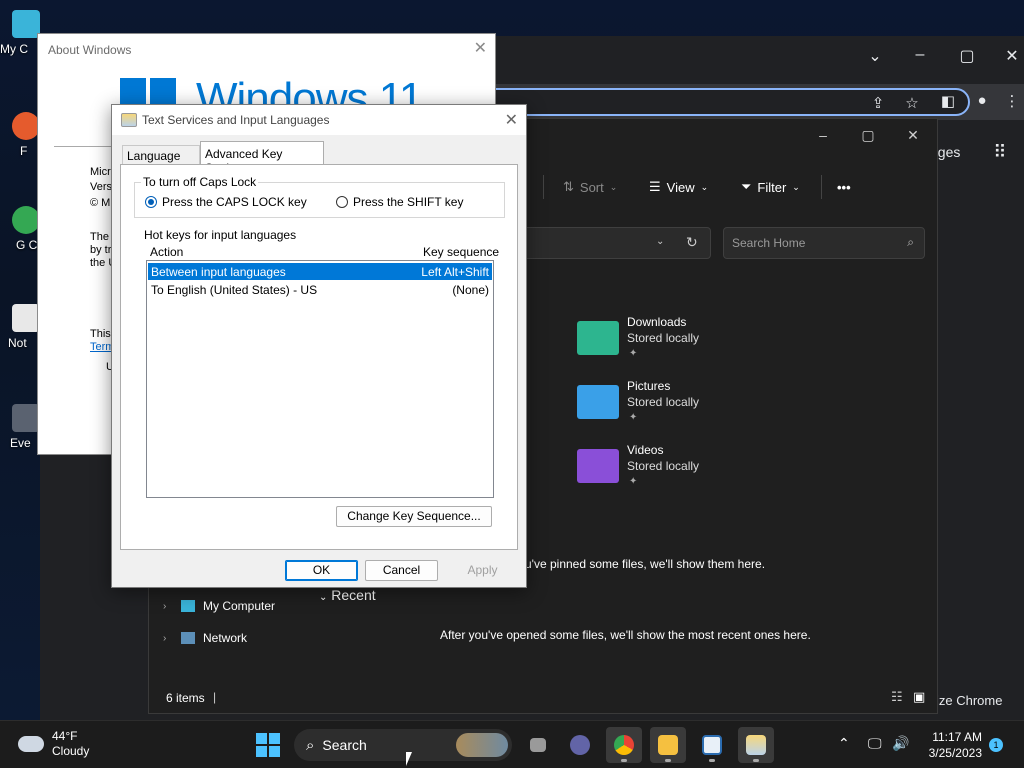 Image resolution: width=1024 pixels, height=768 pixels. I want to click on radio-caps-lock: Press the CAPS LOCK key, so click(226, 202).